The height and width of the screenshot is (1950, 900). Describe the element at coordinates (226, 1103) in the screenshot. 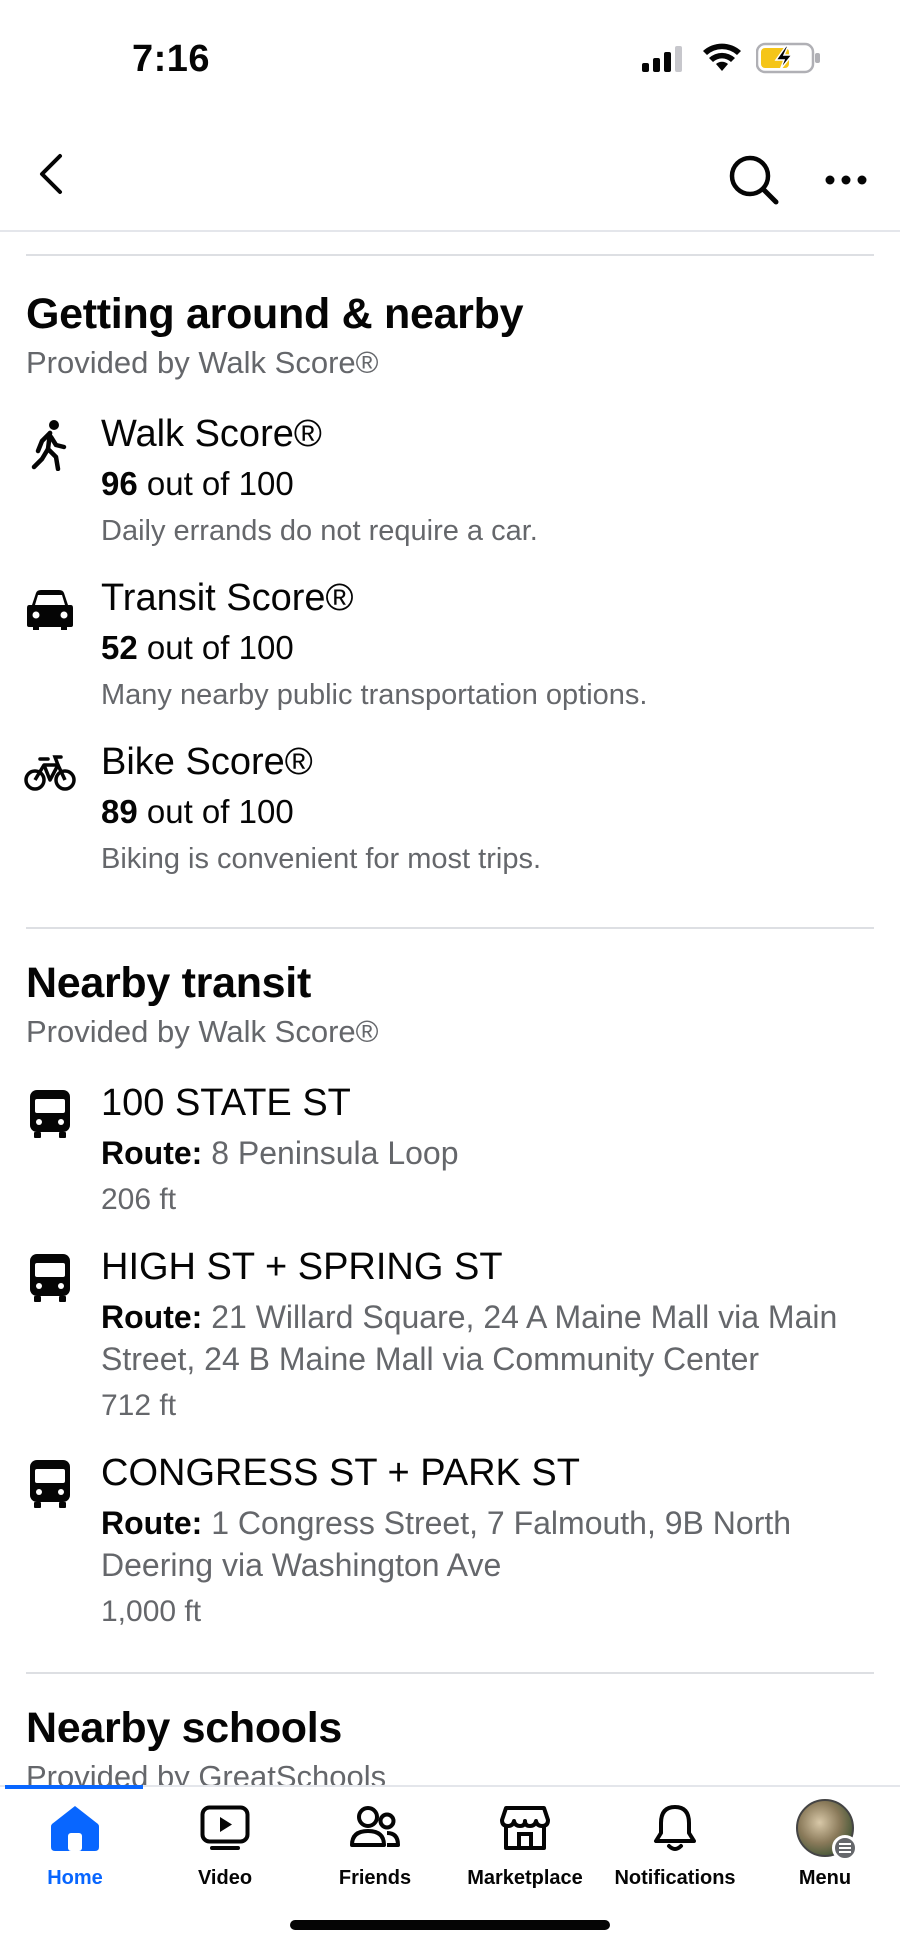

I see `stop-name: 100 STATE ST` at that location.